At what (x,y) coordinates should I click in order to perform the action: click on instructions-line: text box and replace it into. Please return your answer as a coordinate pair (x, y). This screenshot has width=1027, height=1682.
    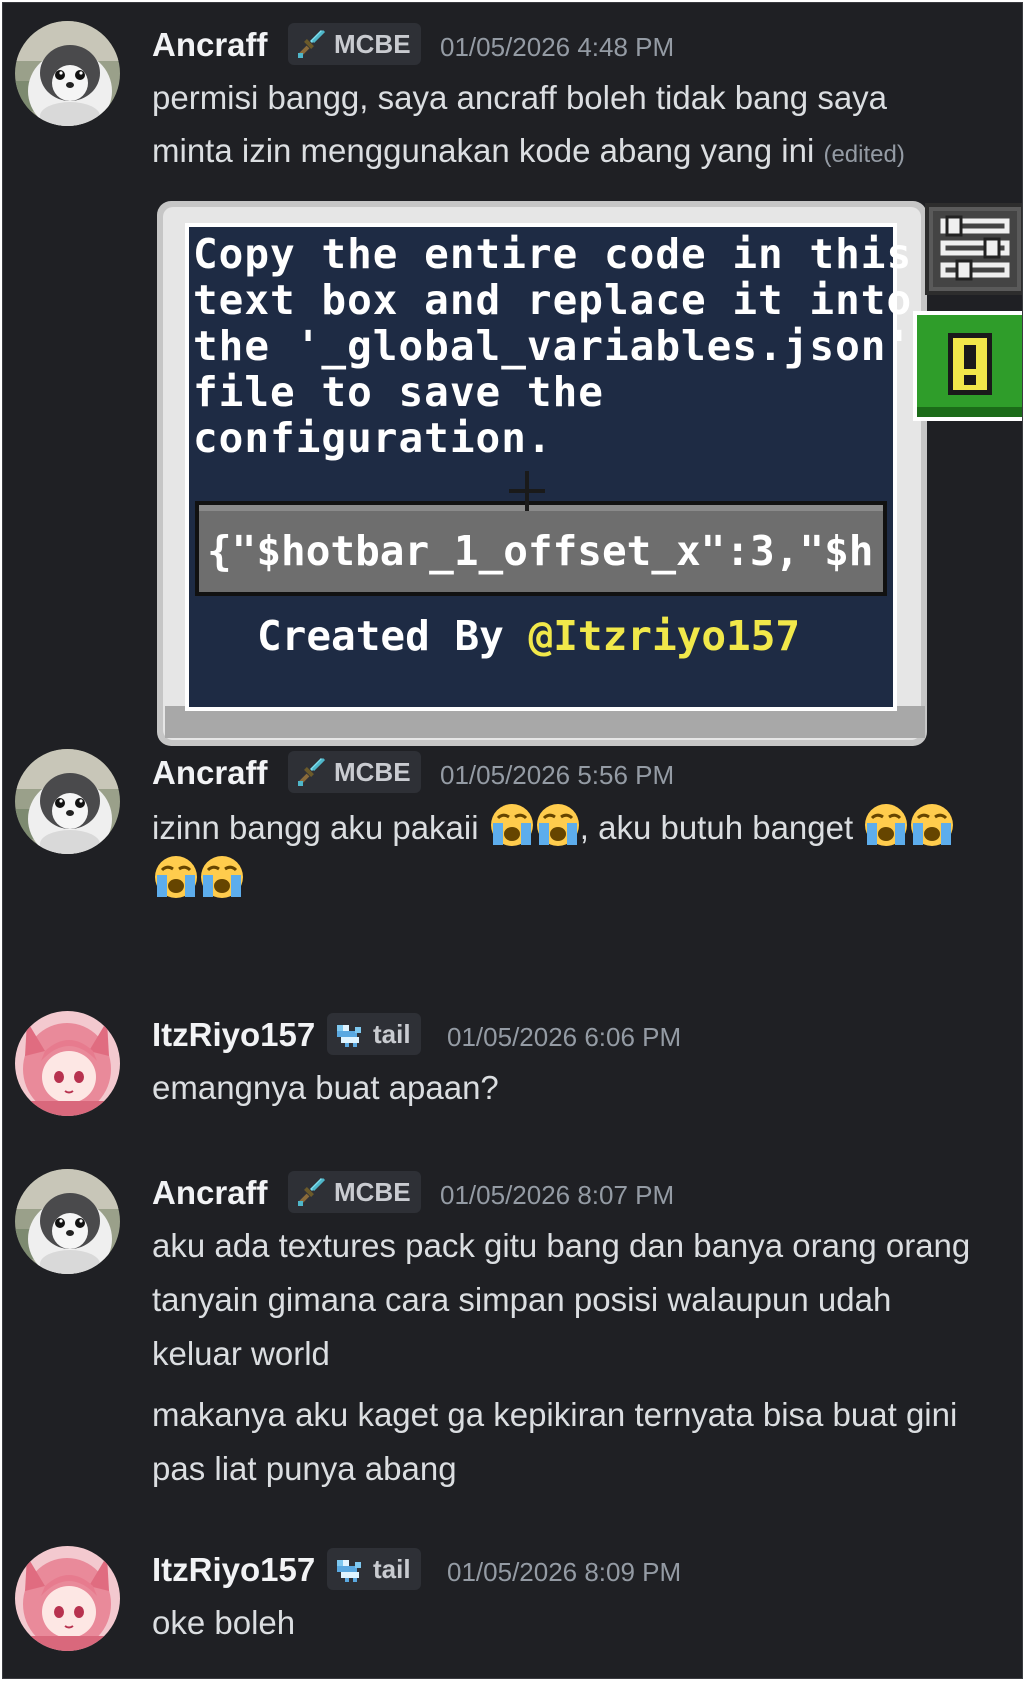
    Looking at the image, I should click on (553, 300).